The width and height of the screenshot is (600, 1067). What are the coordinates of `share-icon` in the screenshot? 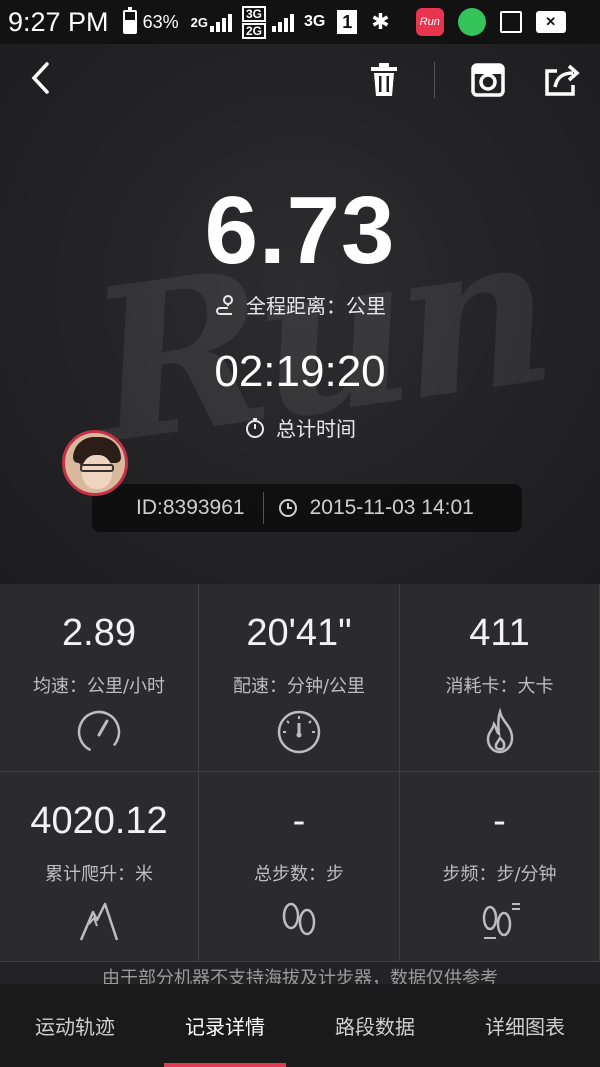 It's located at (562, 80).